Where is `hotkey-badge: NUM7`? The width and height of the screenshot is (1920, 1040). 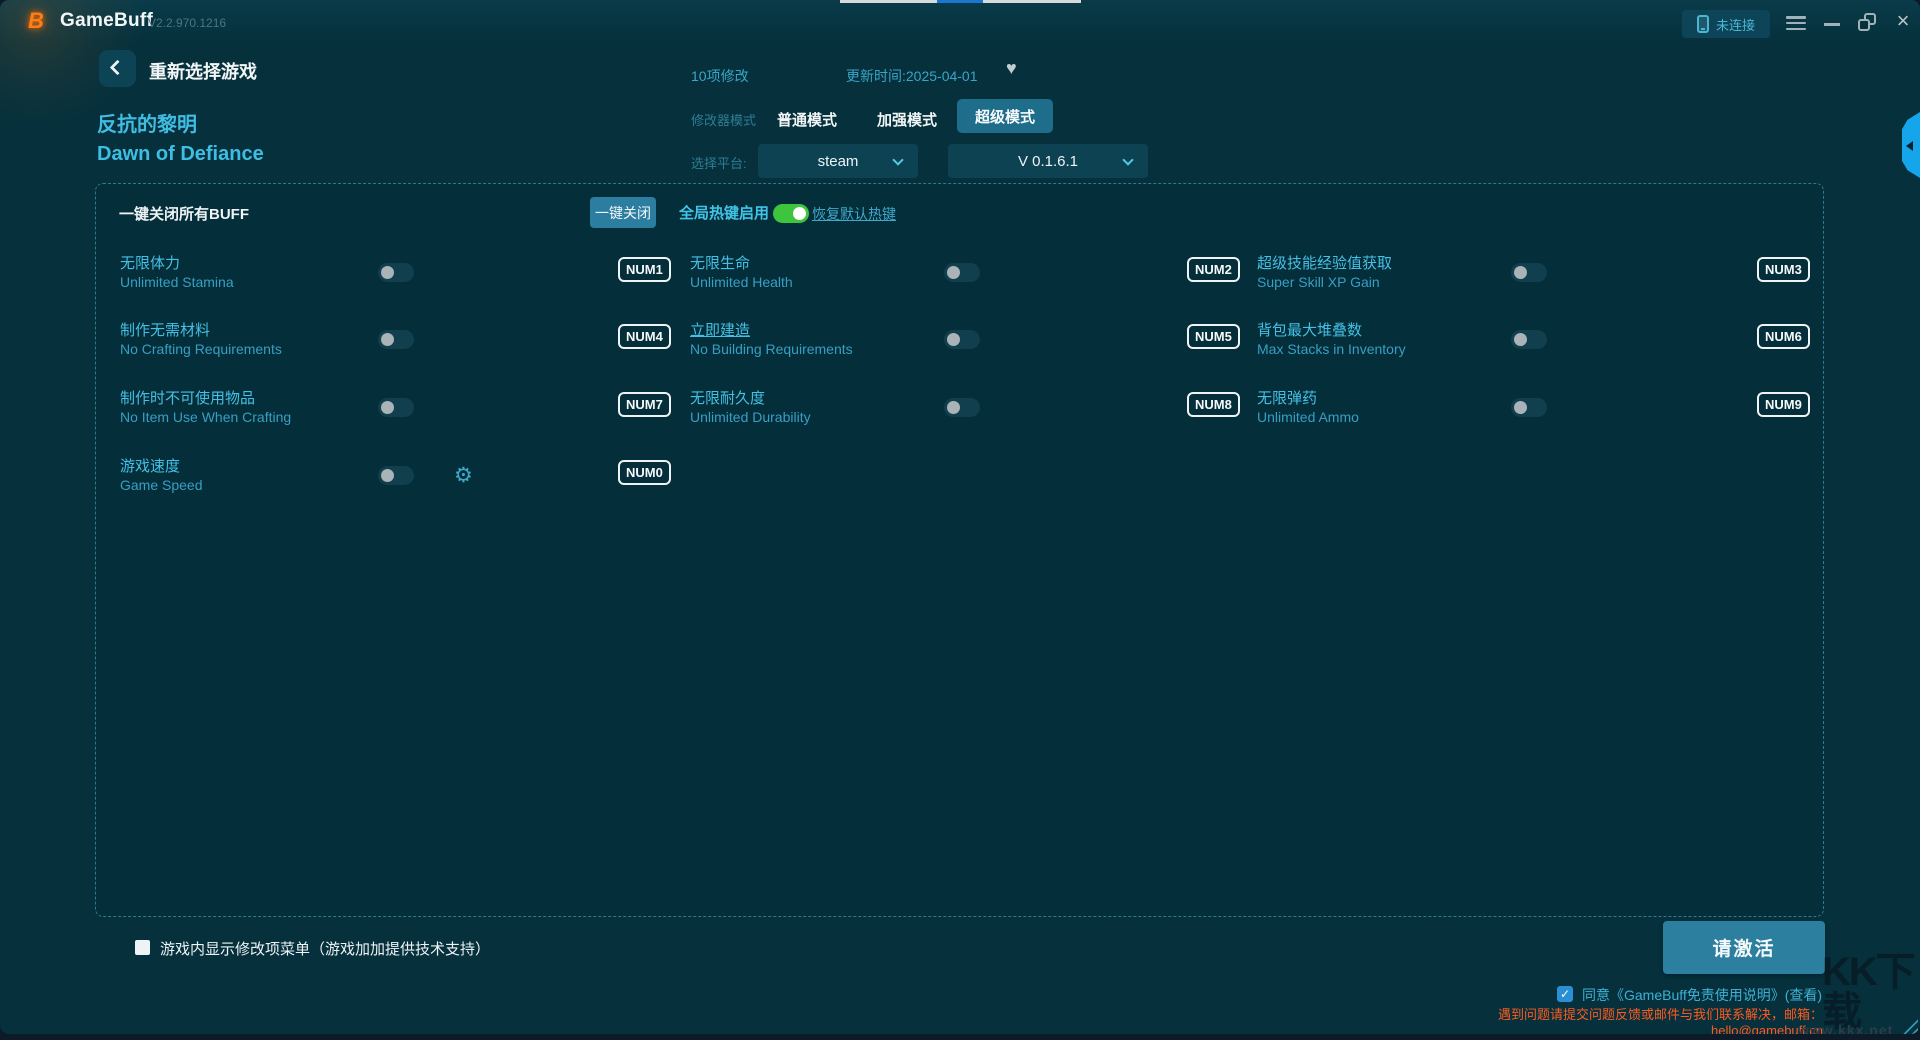
hotkey-badge: NUM7 is located at coordinates (644, 404).